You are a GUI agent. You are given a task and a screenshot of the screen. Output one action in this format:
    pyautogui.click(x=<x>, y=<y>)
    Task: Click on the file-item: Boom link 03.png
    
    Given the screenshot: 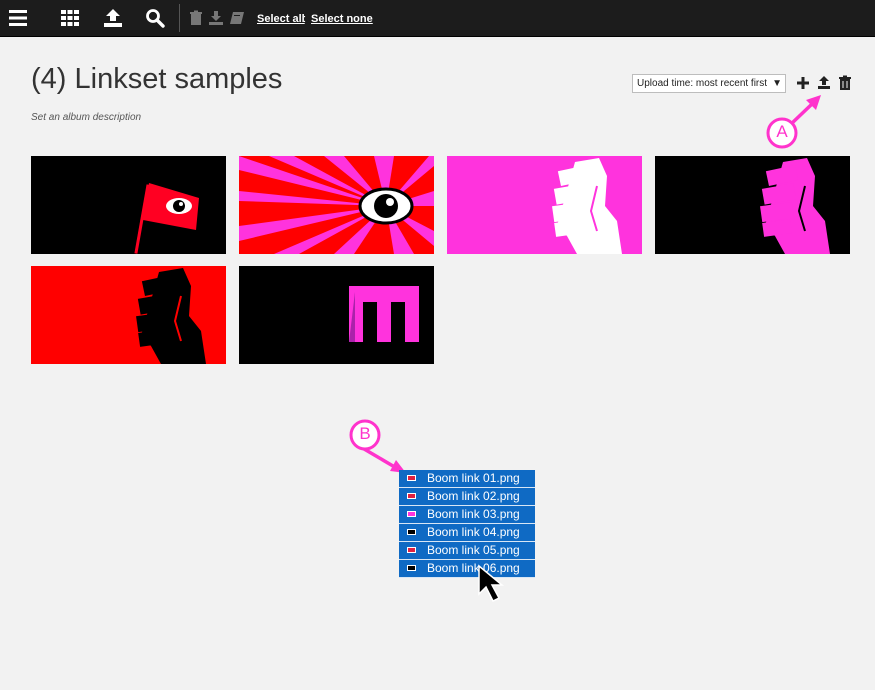 What is the action you would take?
    pyautogui.click(x=467, y=515)
    